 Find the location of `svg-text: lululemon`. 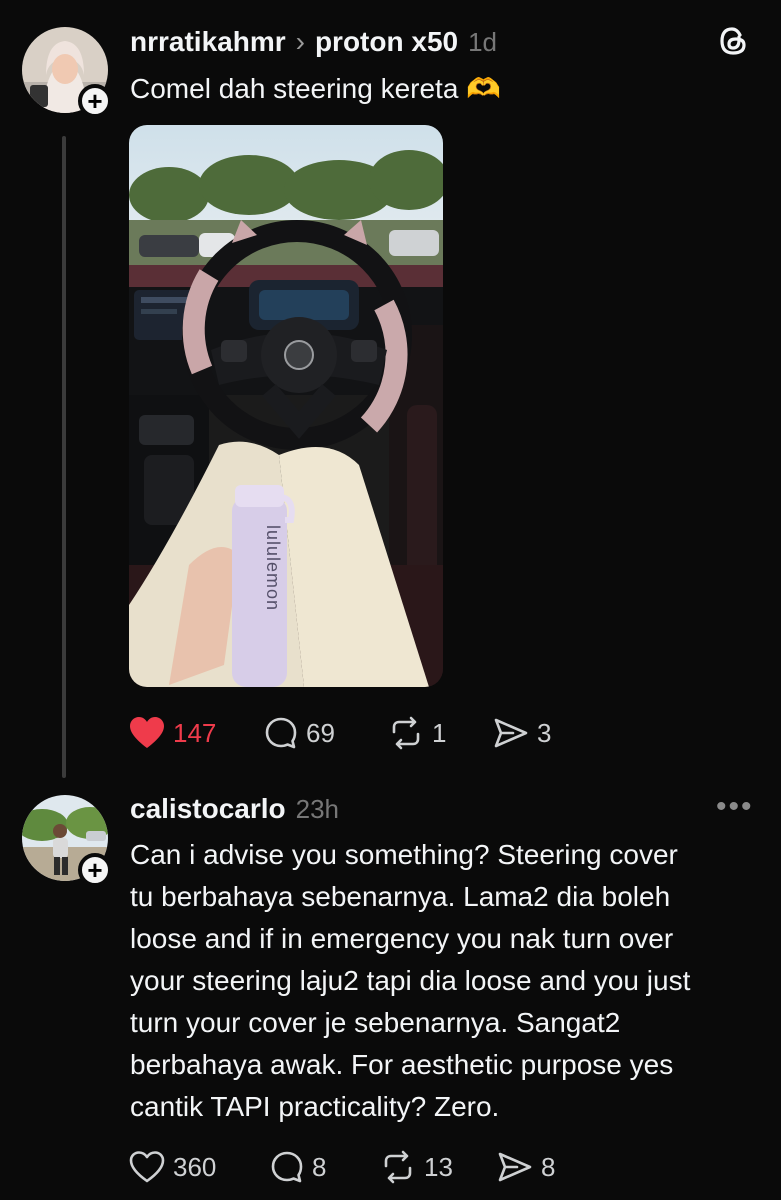

svg-text: lululemon is located at coordinates (273, 568).